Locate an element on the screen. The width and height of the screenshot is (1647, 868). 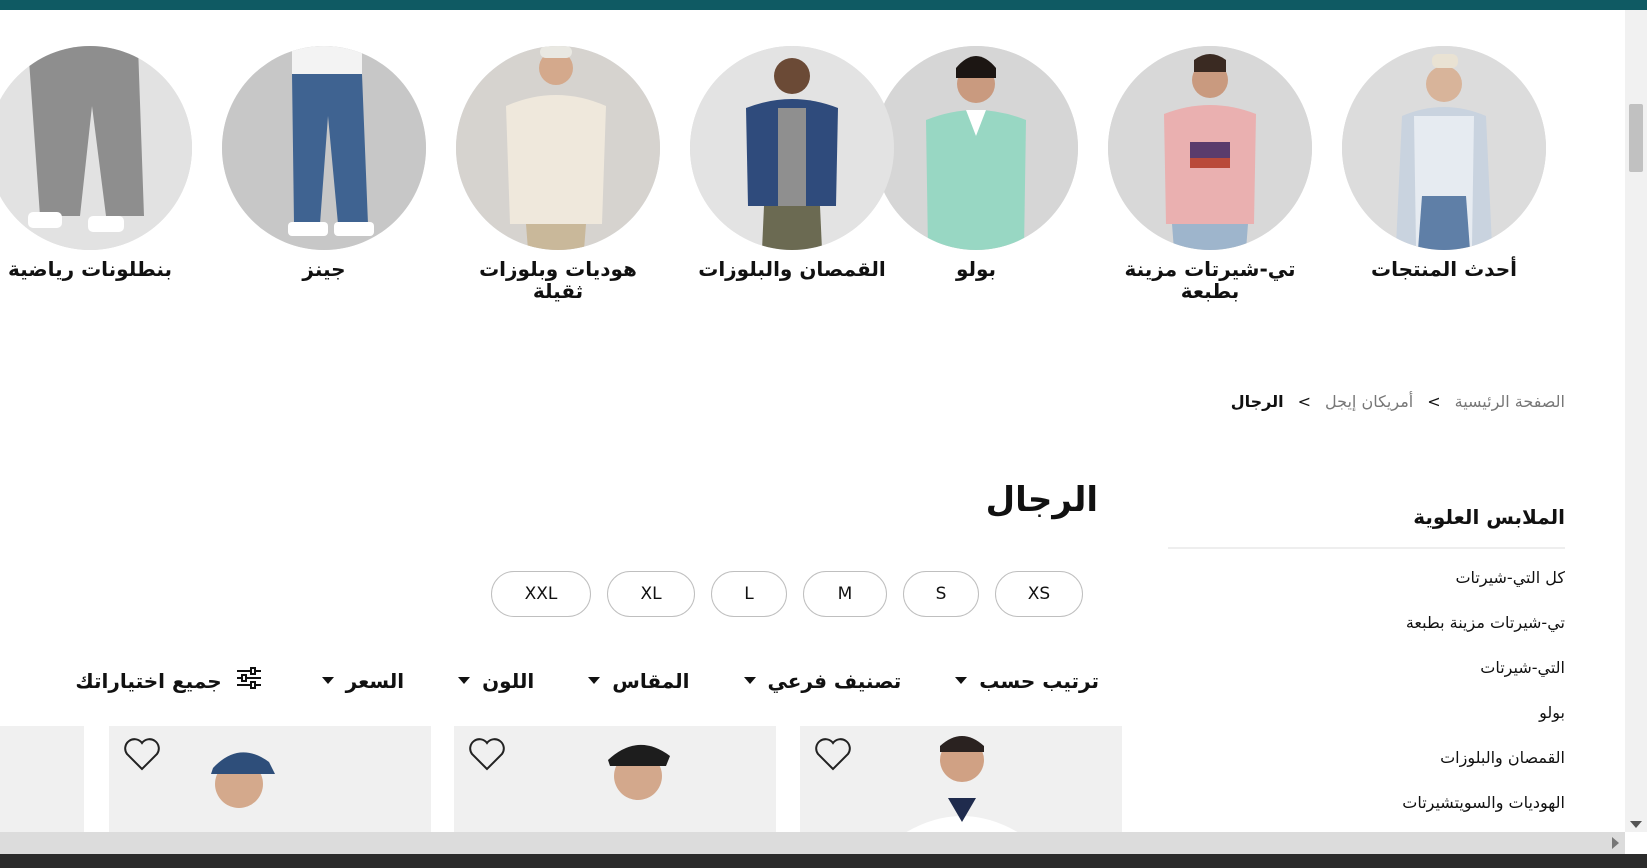
category-newest: أحدث المنتجات is located at coordinates (1444, 163).